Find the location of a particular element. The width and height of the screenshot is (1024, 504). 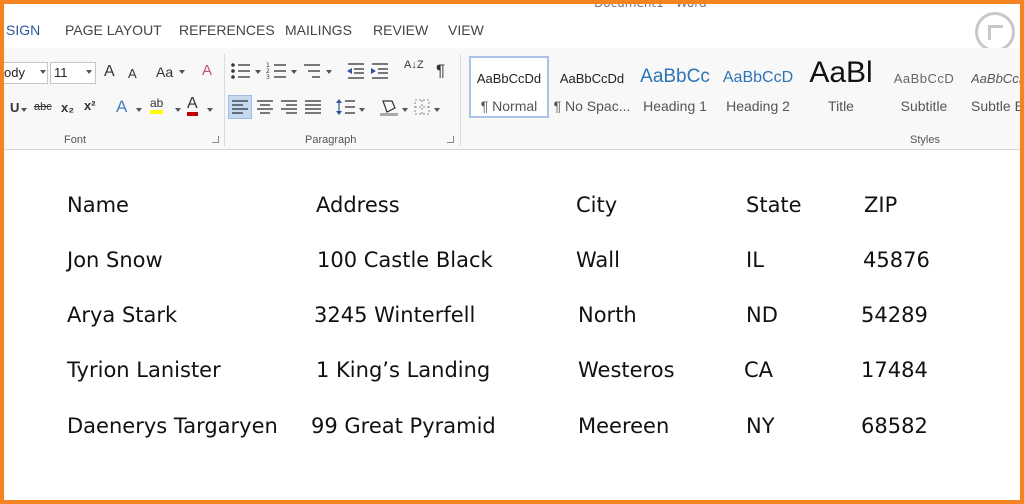

subscript-icon: x₂ is located at coordinates (67, 107).